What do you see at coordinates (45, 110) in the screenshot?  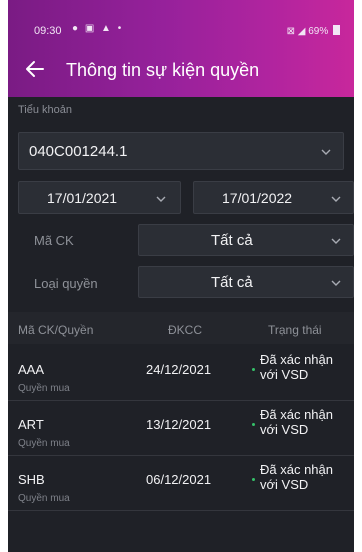 I see `account-label: Tiểu khoản` at bounding box center [45, 110].